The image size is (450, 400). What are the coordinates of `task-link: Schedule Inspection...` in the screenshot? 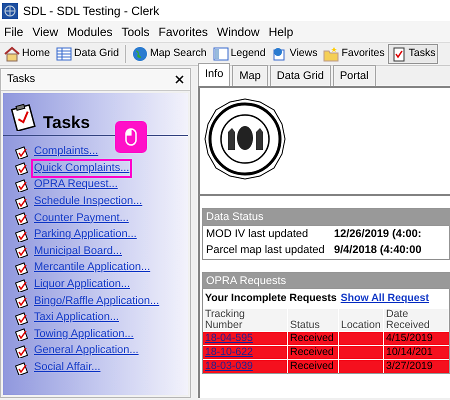 It's located at (88, 201).